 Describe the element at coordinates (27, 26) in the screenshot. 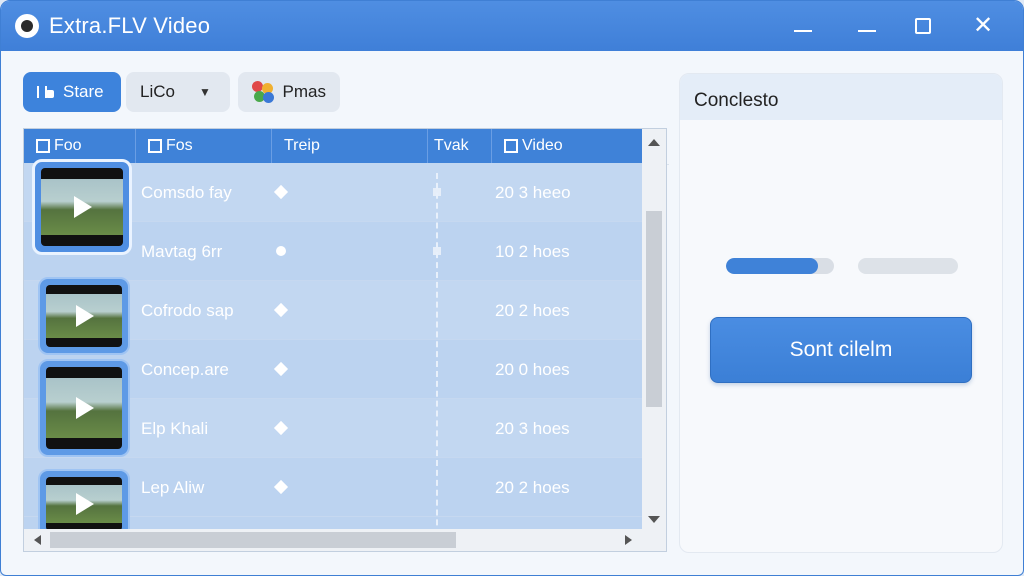

I see `app-logo-icon` at that location.